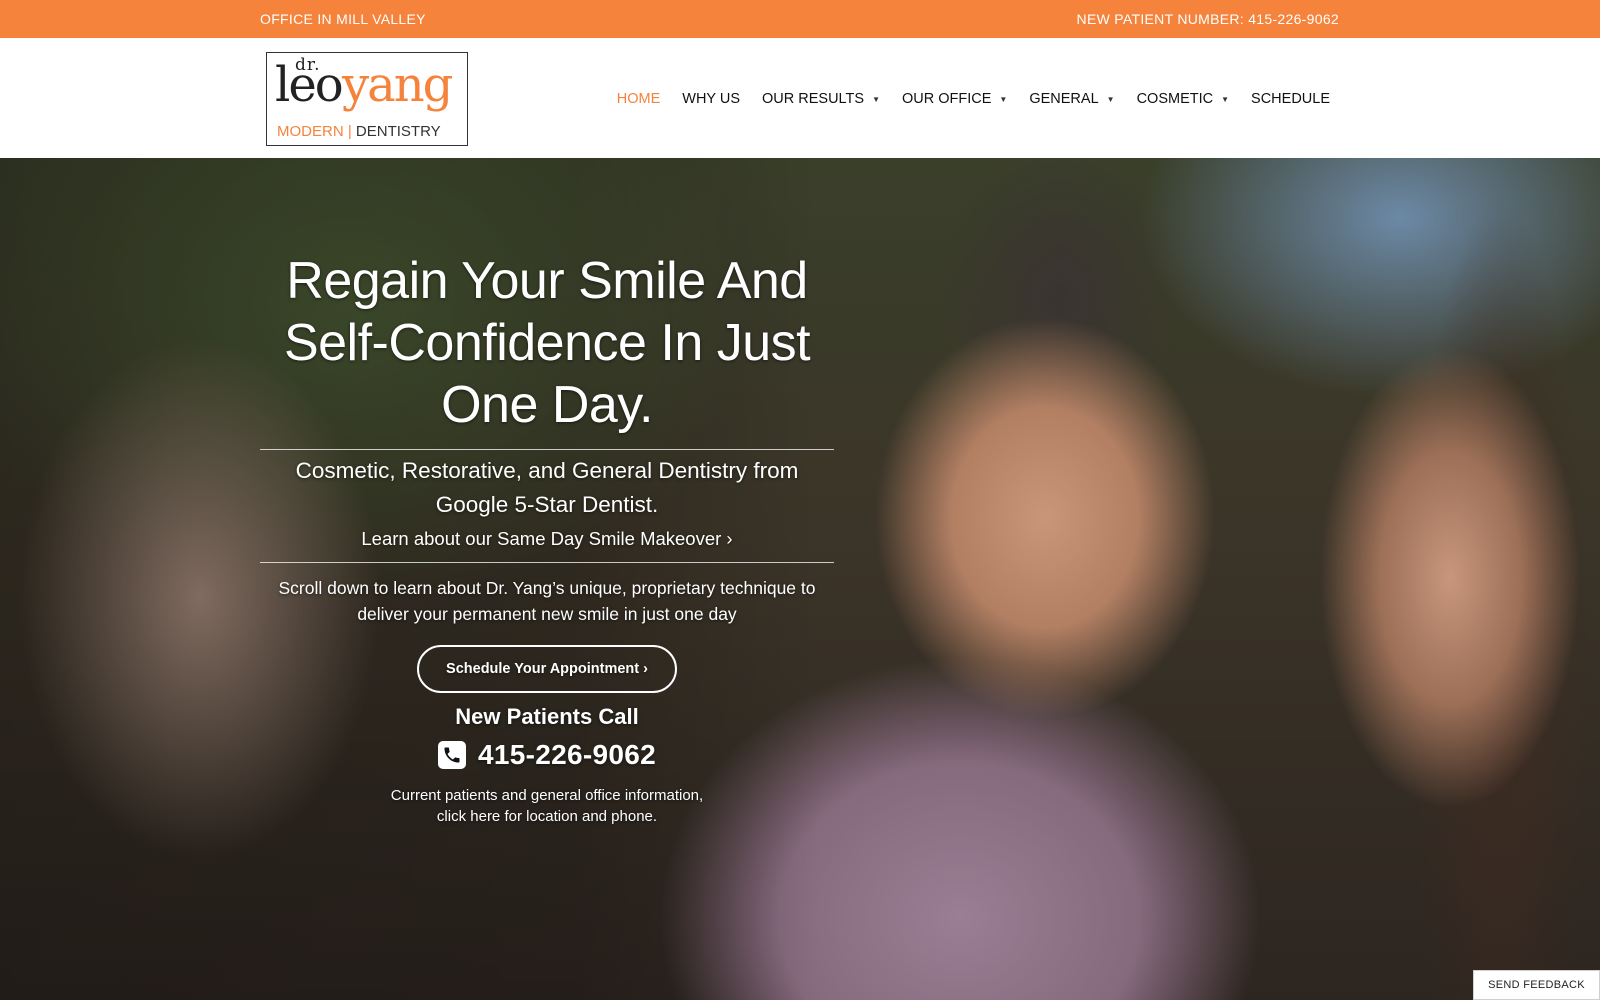  What do you see at coordinates (343, 19) in the screenshot?
I see `office-location: OFFICE IN MILL VALLEY` at bounding box center [343, 19].